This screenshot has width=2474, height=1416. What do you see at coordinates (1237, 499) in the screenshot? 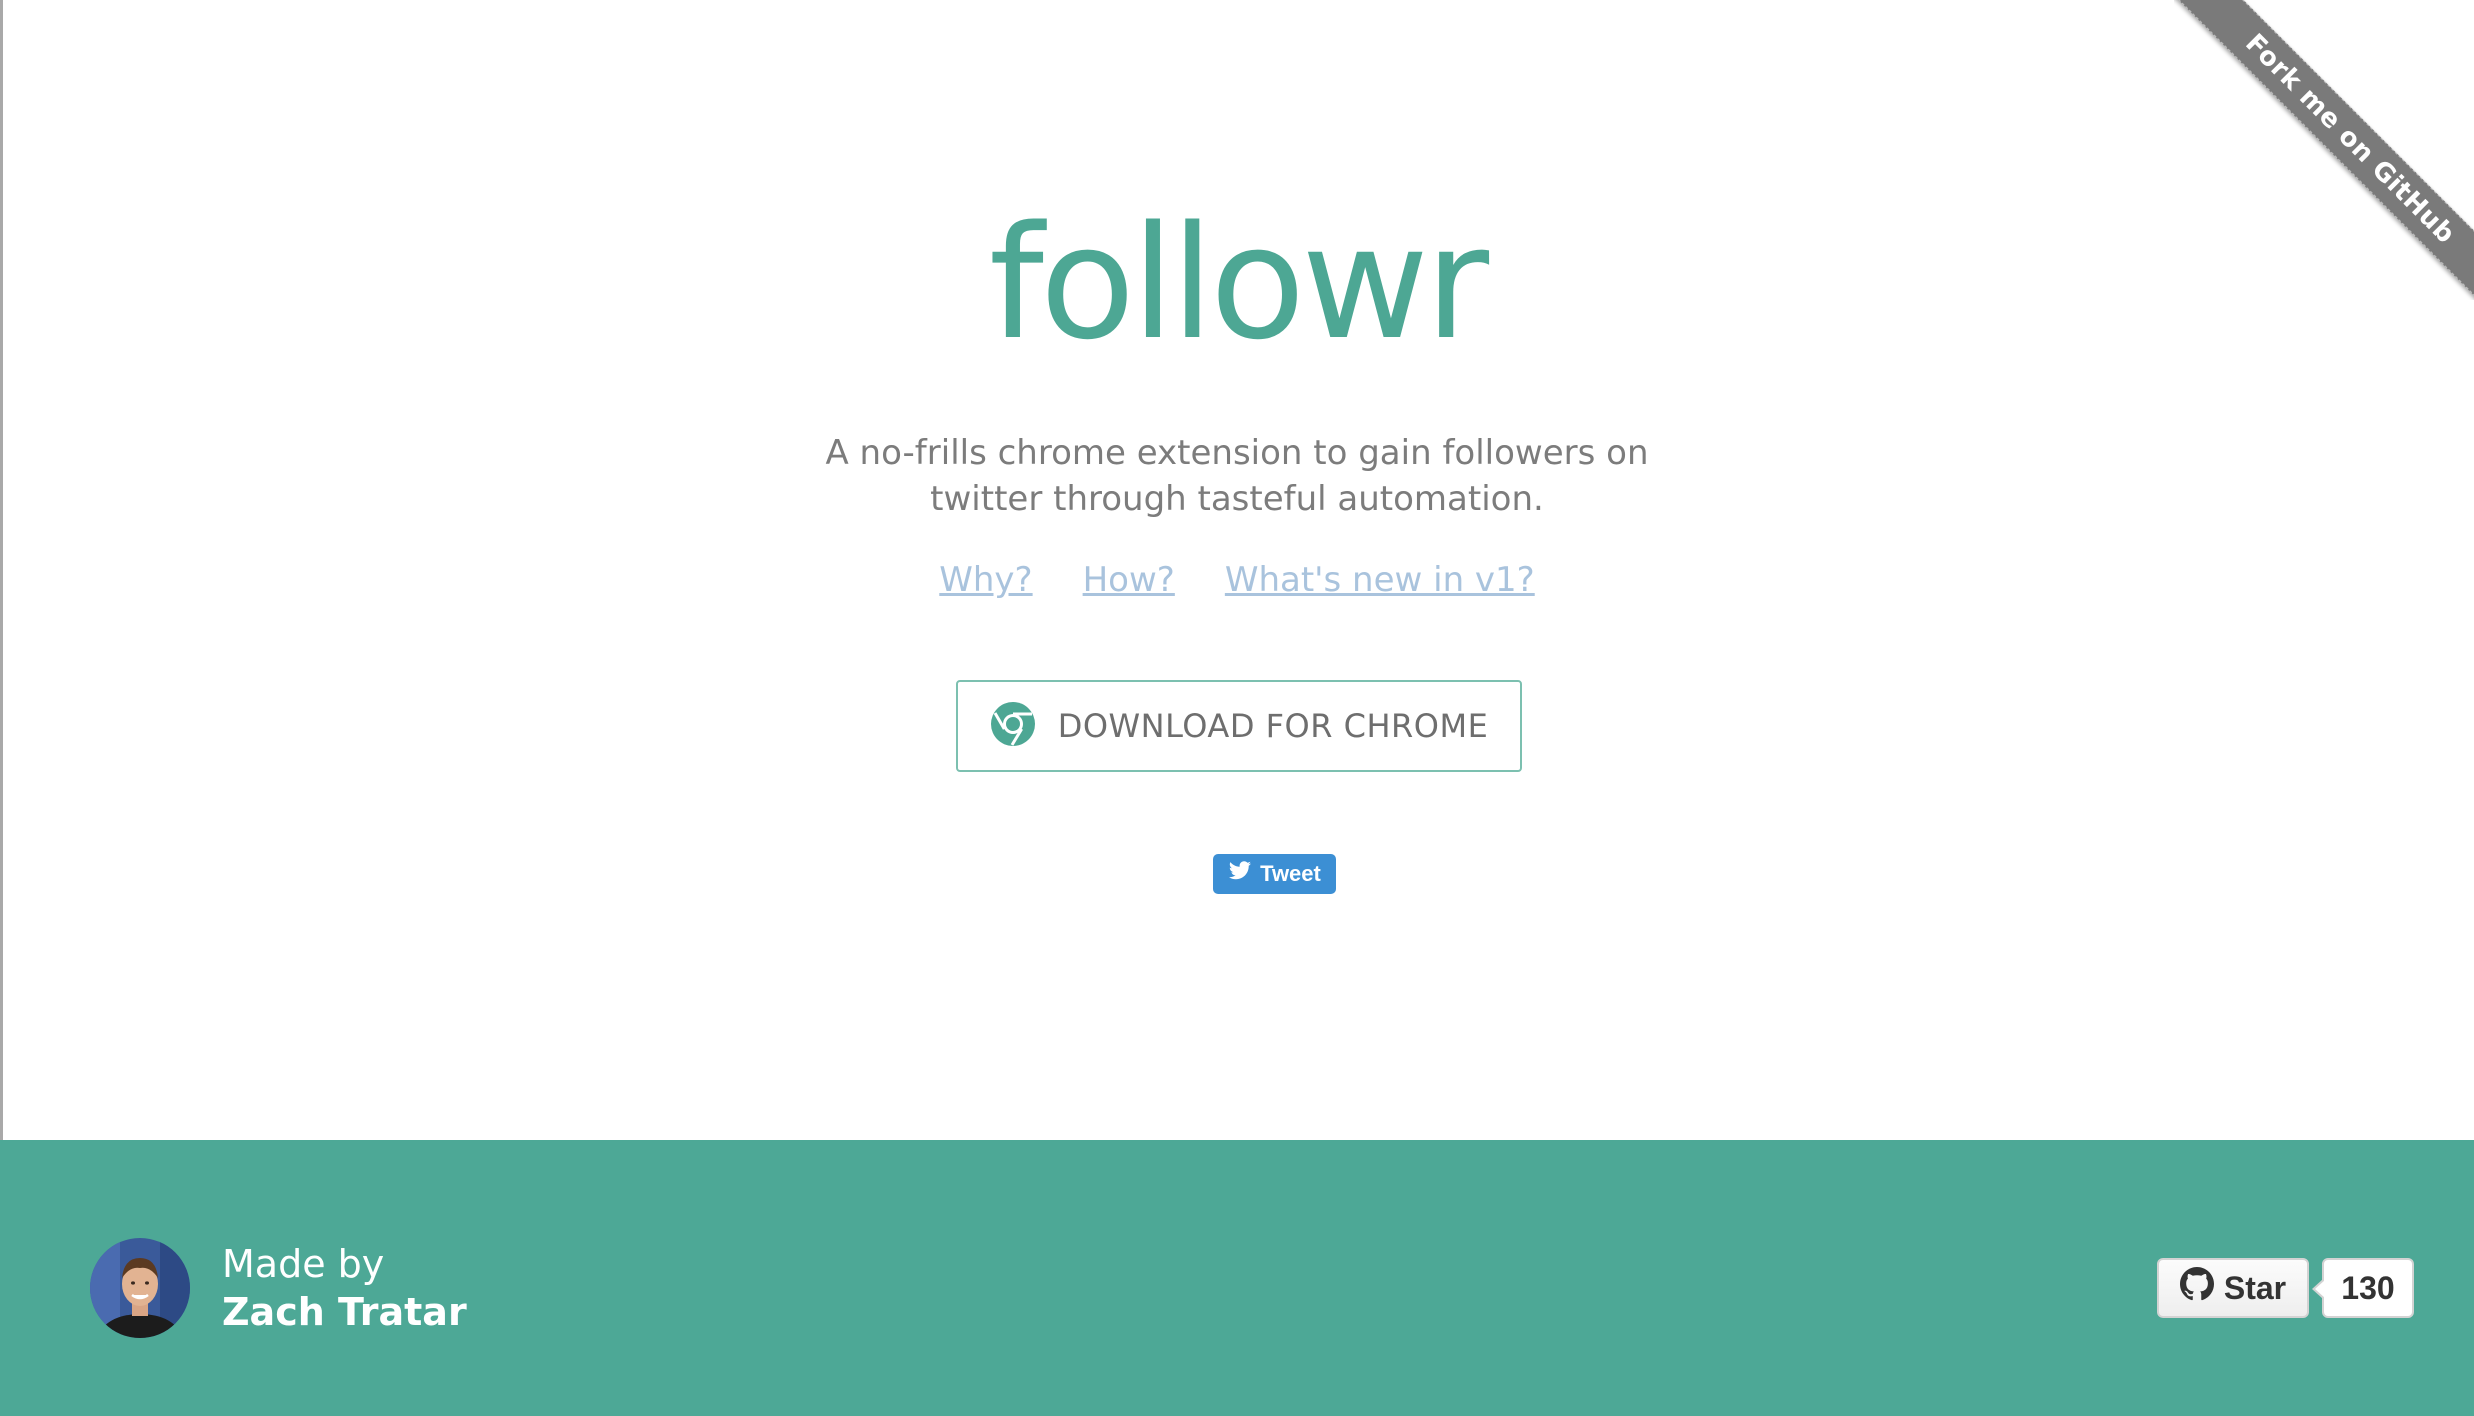
I see `tagline-line-2: twitter through tasteful automation.` at bounding box center [1237, 499].